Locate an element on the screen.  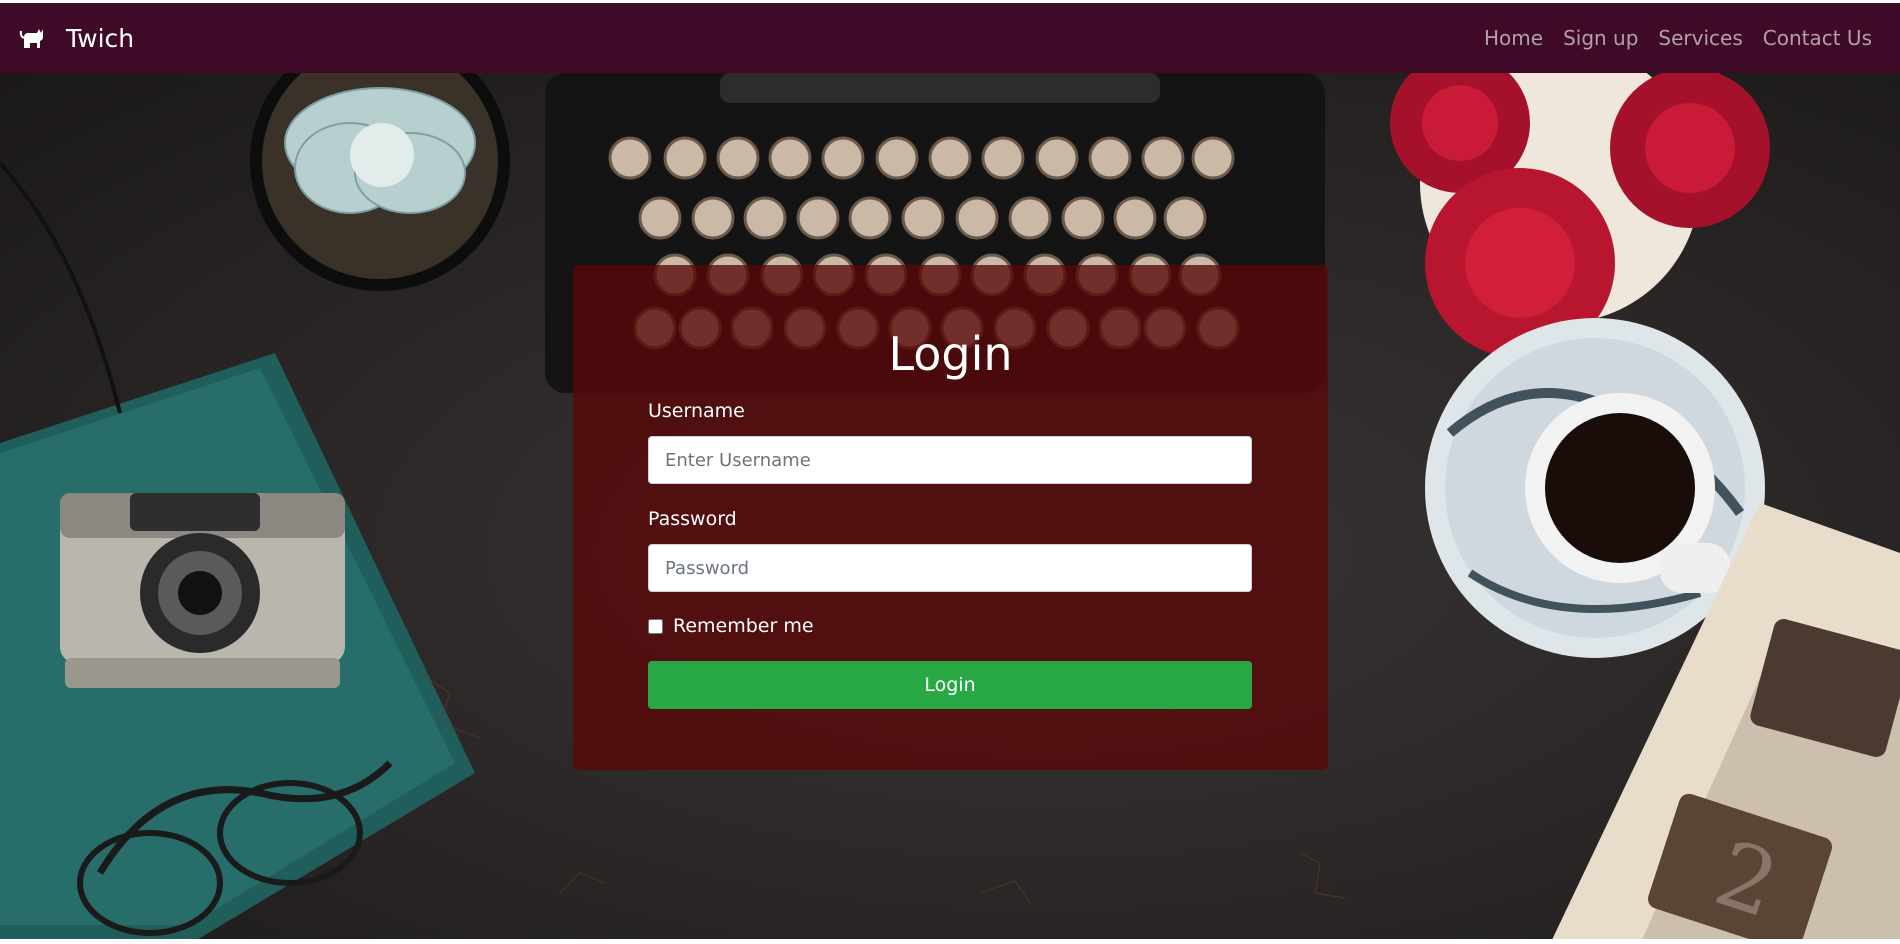
password-label: Password is located at coordinates (692, 519).